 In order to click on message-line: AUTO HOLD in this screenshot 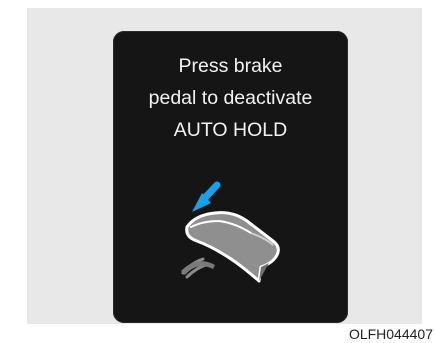, I will do `click(230, 130)`.